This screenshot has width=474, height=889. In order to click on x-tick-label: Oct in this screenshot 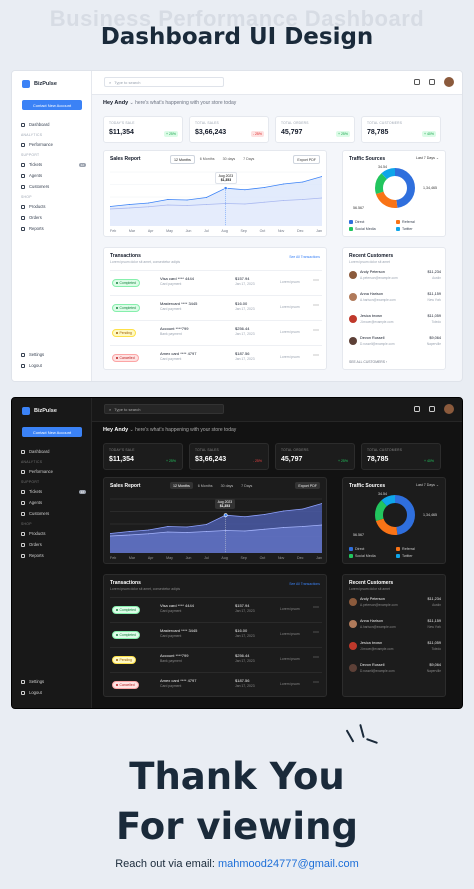, I will do `click(262, 558)`.